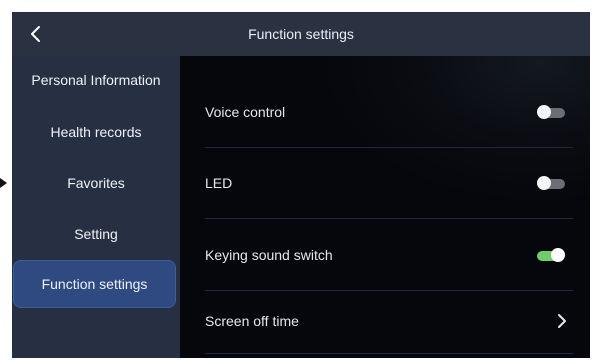 The width and height of the screenshot is (603, 361). I want to click on sidebar-item-label: Personal Information, so click(96, 80).